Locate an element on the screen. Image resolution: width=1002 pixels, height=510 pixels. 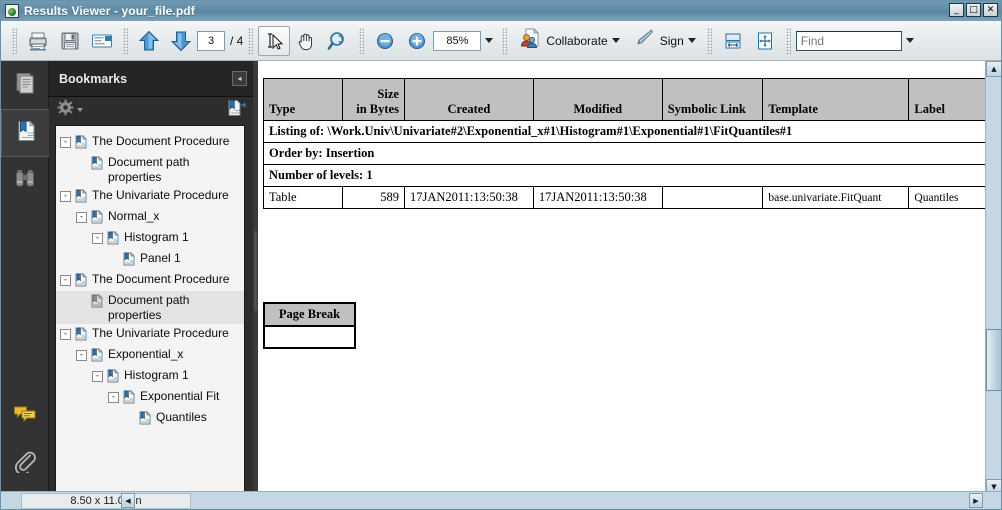
arrow-down-icon is located at coordinates (181, 41).